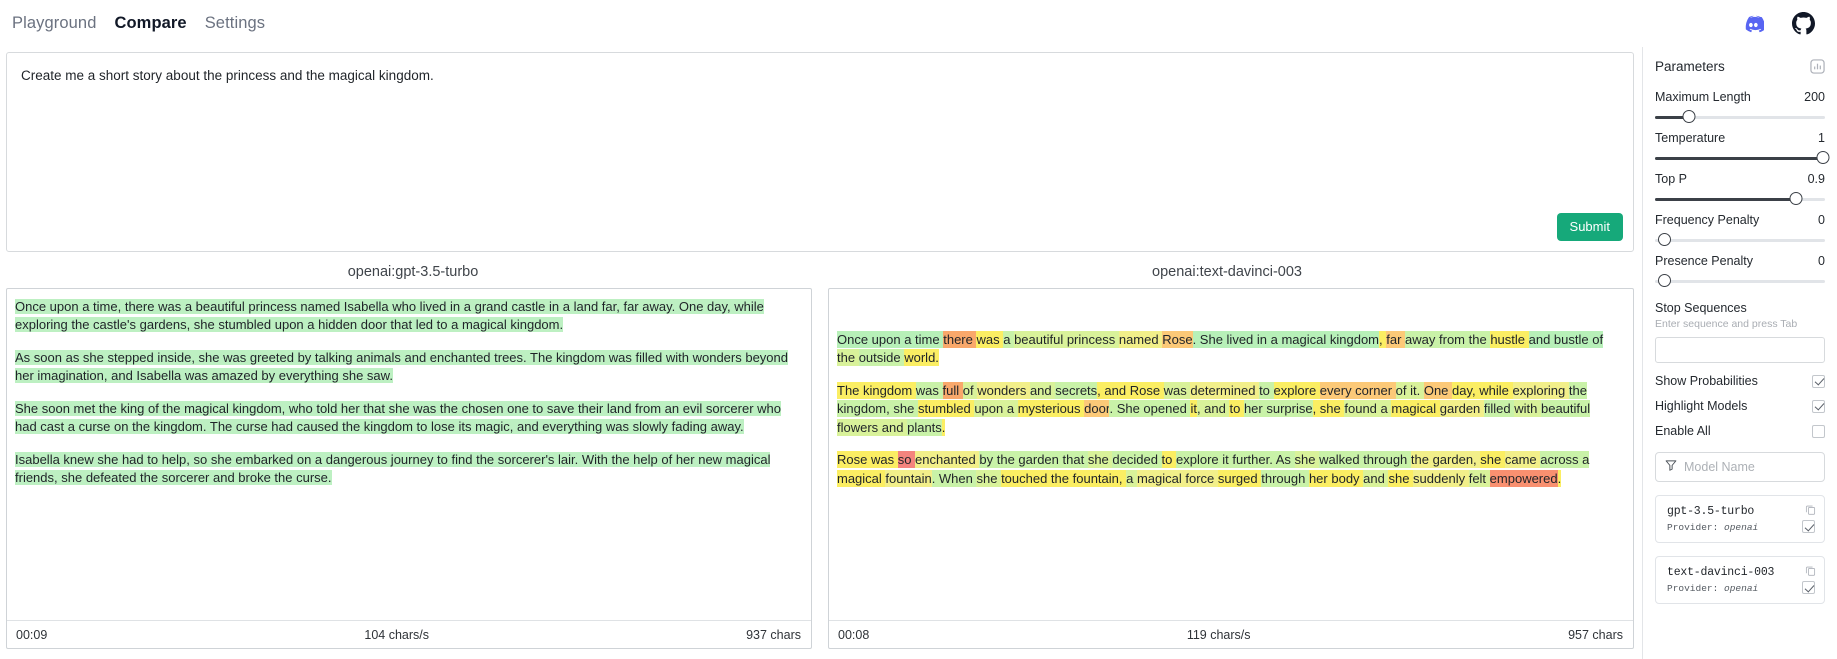 This screenshot has height=659, width=1837. What do you see at coordinates (890, 339) in the screenshot?
I see `token-span: Once upon a time` at bounding box center [890, 339].